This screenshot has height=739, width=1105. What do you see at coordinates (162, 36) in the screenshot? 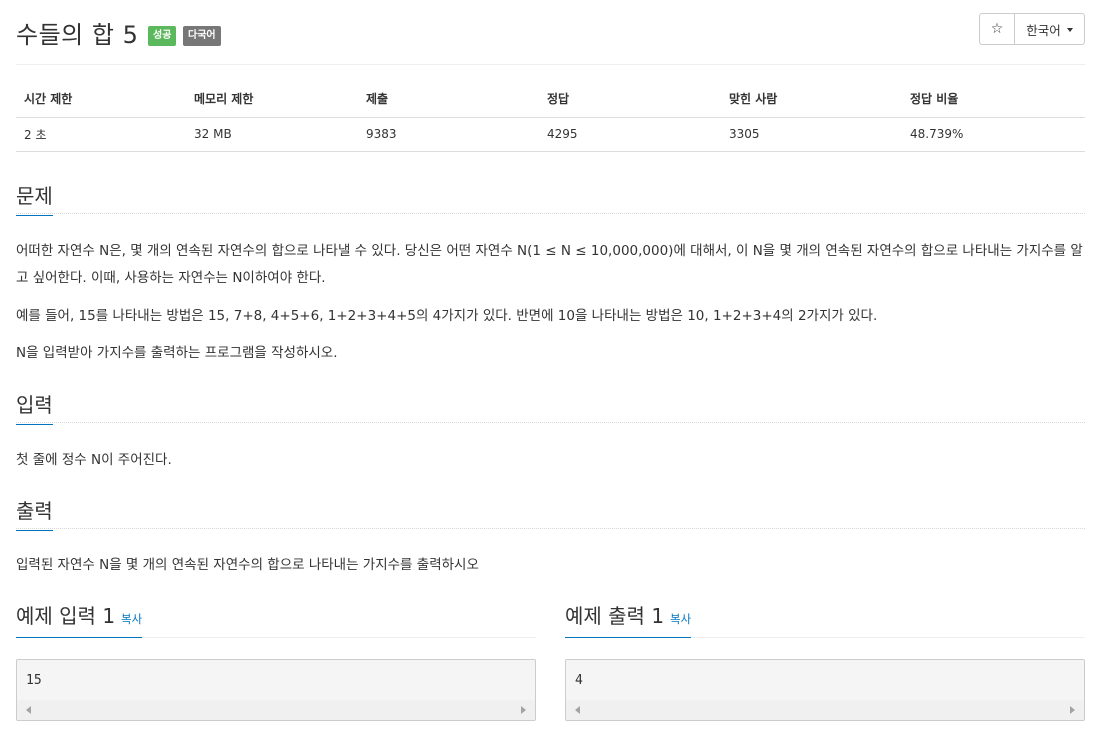
I see `success-badge: 성공` at bounding box center [162, 36].